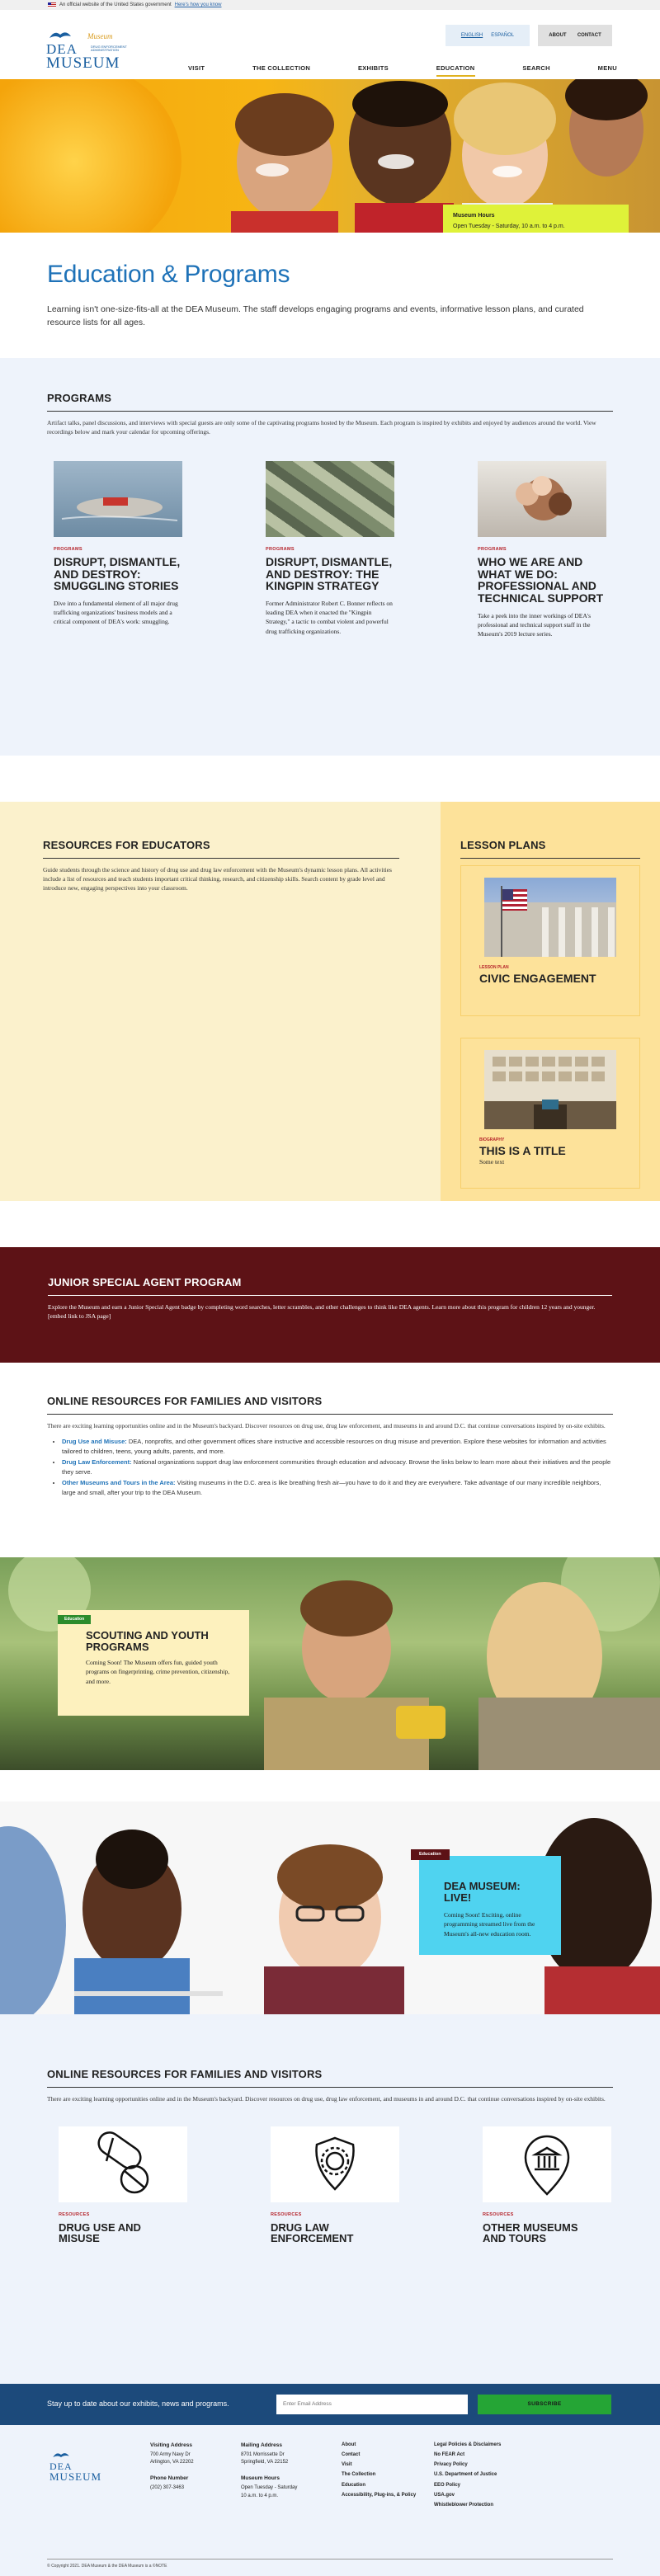 Image resolution: width=660 pixels, height=2576 pixels. Describe the element at coordinates (488, 35) in the screenshot. I see `language-switcher: ENGLISH ESPAÑOL` at that location.